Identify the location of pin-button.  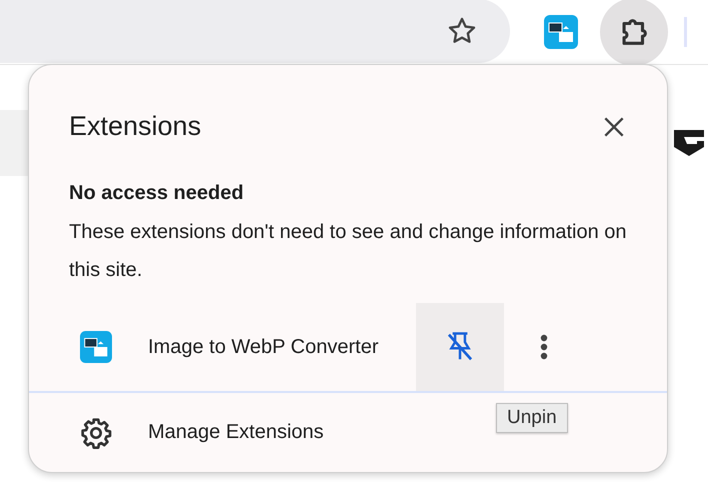
(460, 347).